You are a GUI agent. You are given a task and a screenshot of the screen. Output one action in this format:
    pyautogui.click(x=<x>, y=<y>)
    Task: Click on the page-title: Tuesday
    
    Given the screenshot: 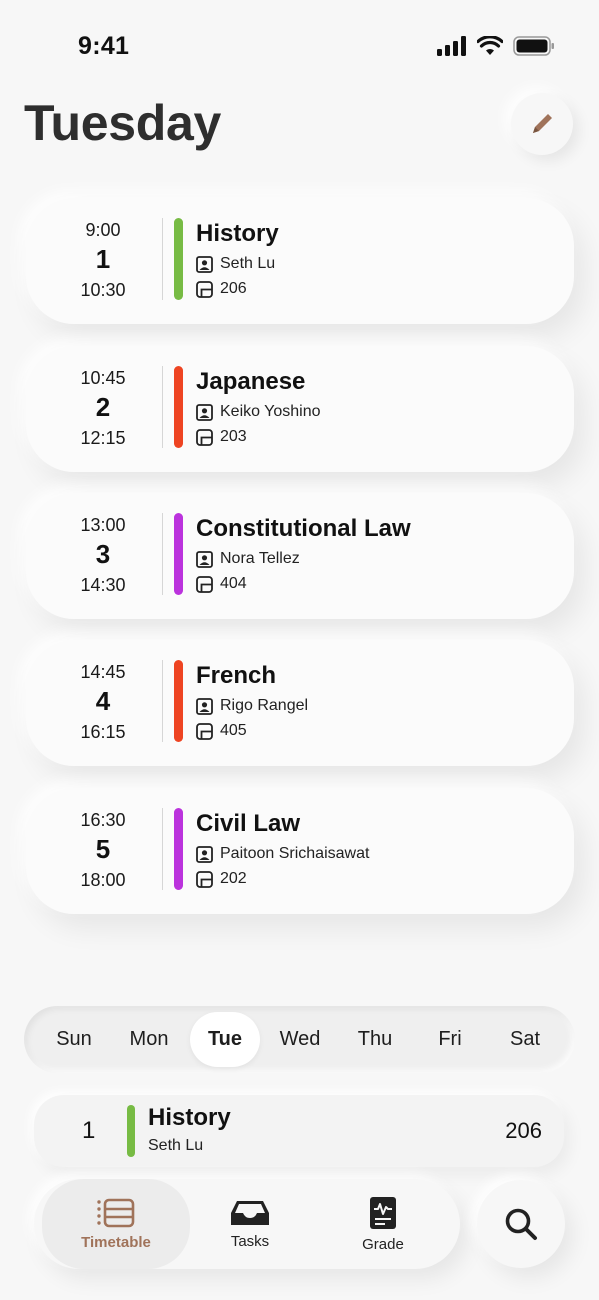 What is the action you would take?
    pyautogui.click(x=123, y=123)
    